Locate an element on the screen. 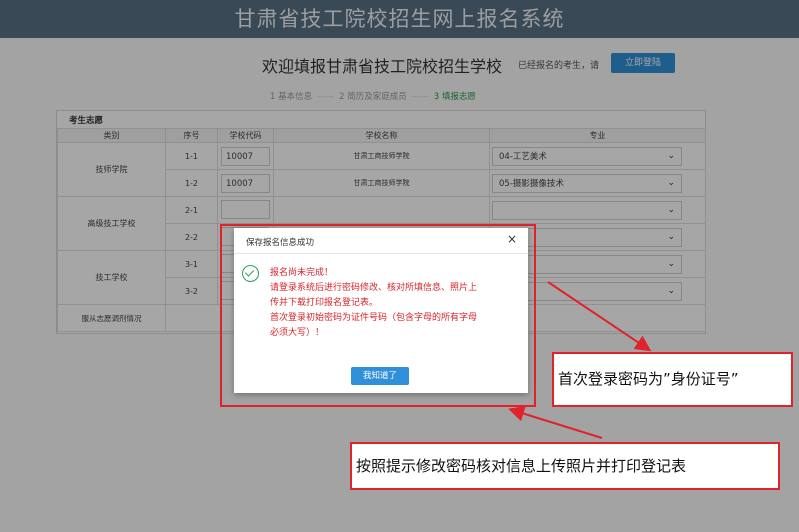 The height and width of the screenshot is (532, 799). check-circle-icon is located at coordinates (250, 273).